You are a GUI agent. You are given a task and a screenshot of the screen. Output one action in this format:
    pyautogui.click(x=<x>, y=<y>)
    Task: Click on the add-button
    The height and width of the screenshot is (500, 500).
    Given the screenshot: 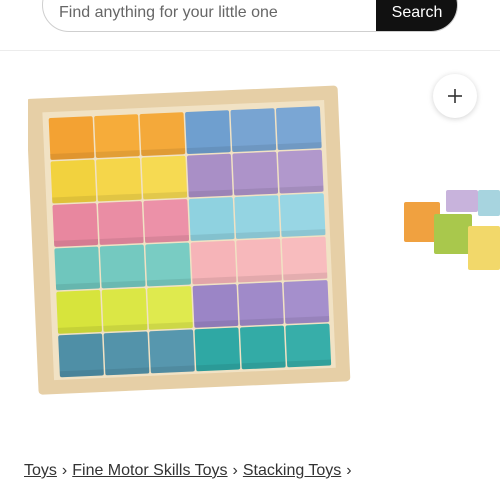 What is the action you would take?
    pyautogui.click(x=455, y=96)
    